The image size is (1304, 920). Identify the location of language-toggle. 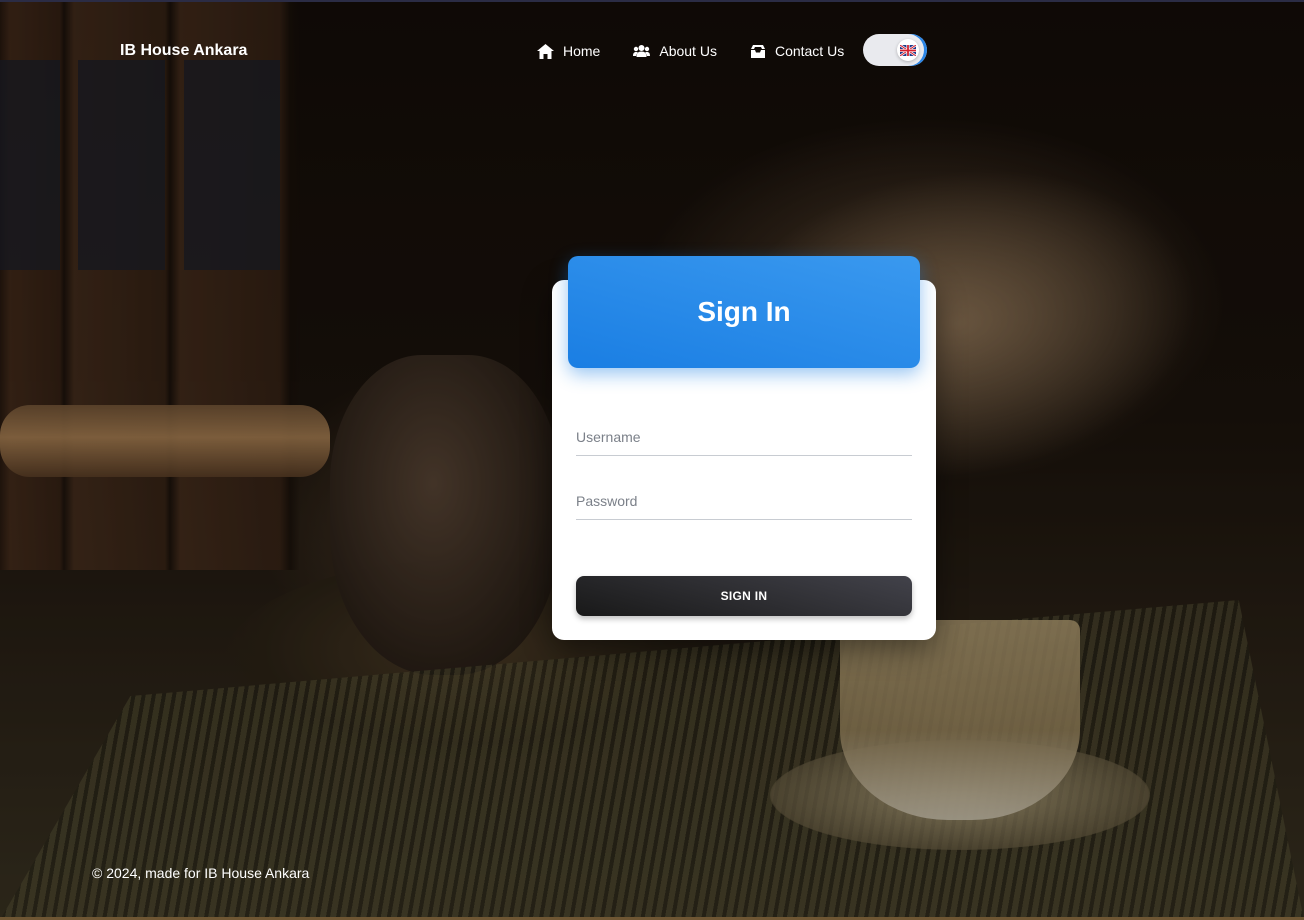
(895, 50).